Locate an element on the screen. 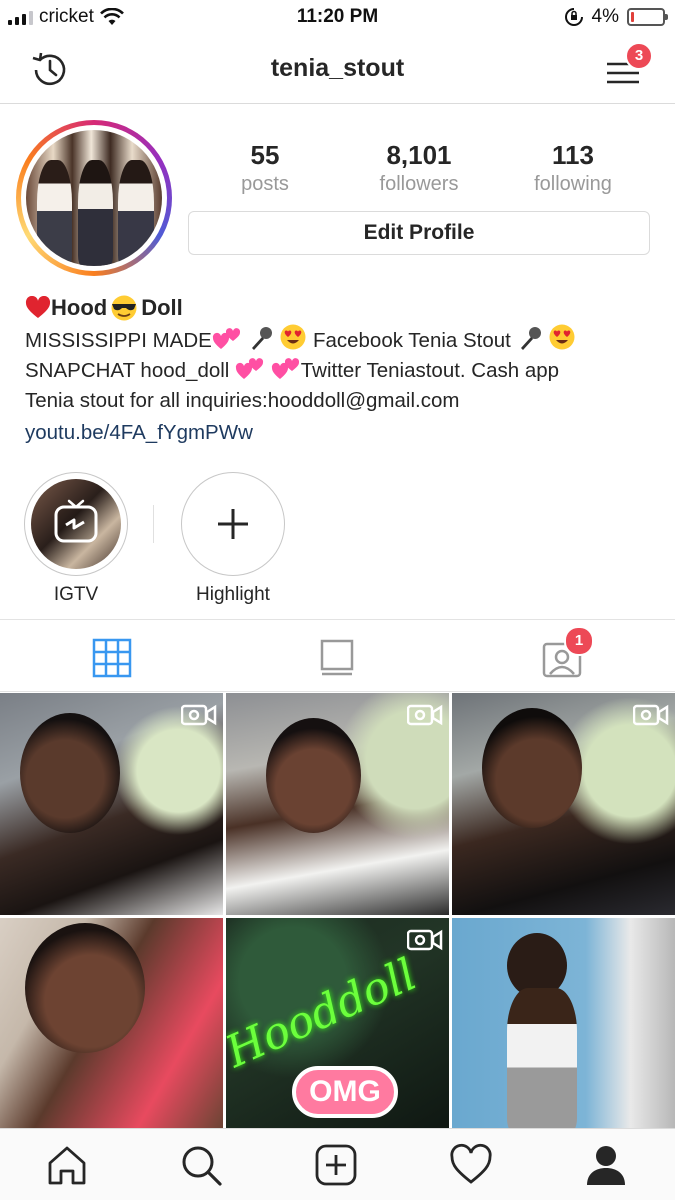 The width and height of the screenshot is (675, 1200). profile-username: tenia_stout is located at coordinates (337, 68).